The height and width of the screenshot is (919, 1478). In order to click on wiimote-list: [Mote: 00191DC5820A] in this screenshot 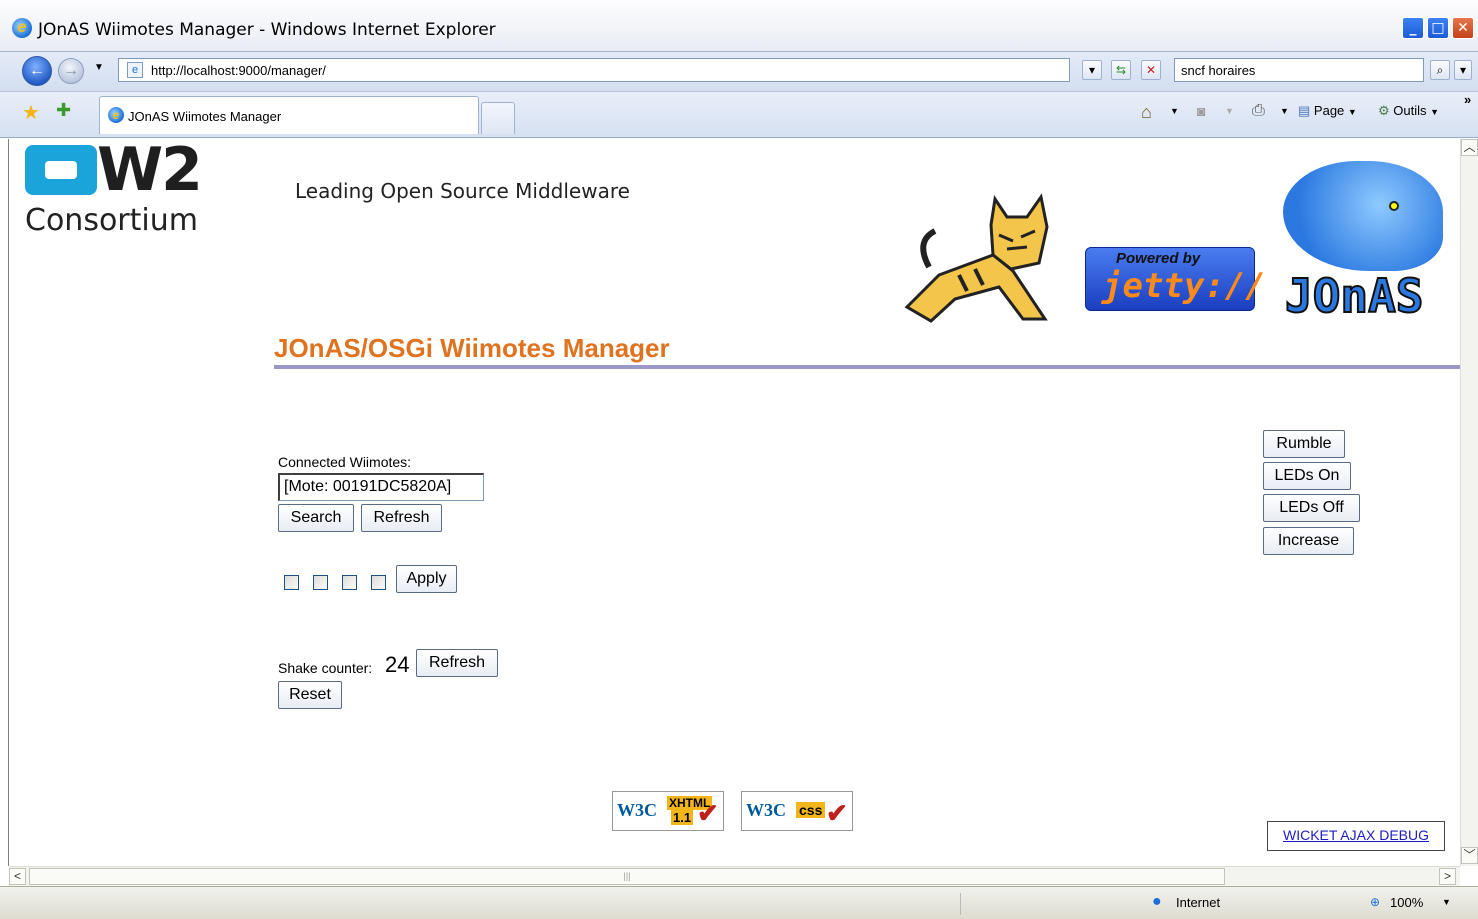, I will do `click(381, 487)`.